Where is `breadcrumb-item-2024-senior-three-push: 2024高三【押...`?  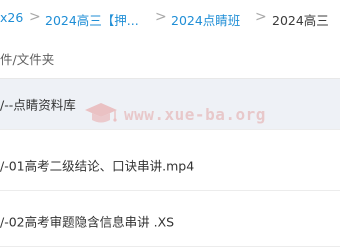
breadcrumb-item-2024-senior-three-push: 2024高三【押... is located at coordinates (92, 19).